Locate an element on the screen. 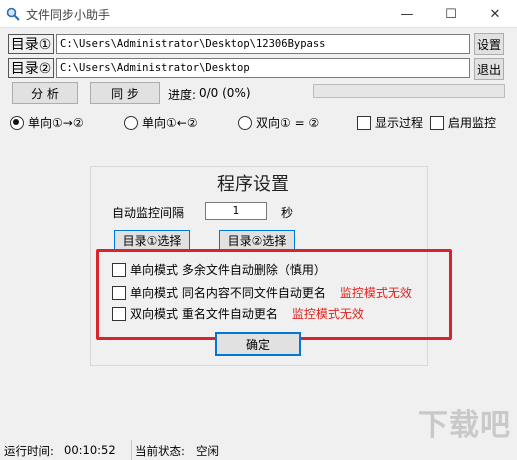 This screenshot has width=517, height=460. interval-label: 自动监控间隔 is located at coordinates (148, 213).